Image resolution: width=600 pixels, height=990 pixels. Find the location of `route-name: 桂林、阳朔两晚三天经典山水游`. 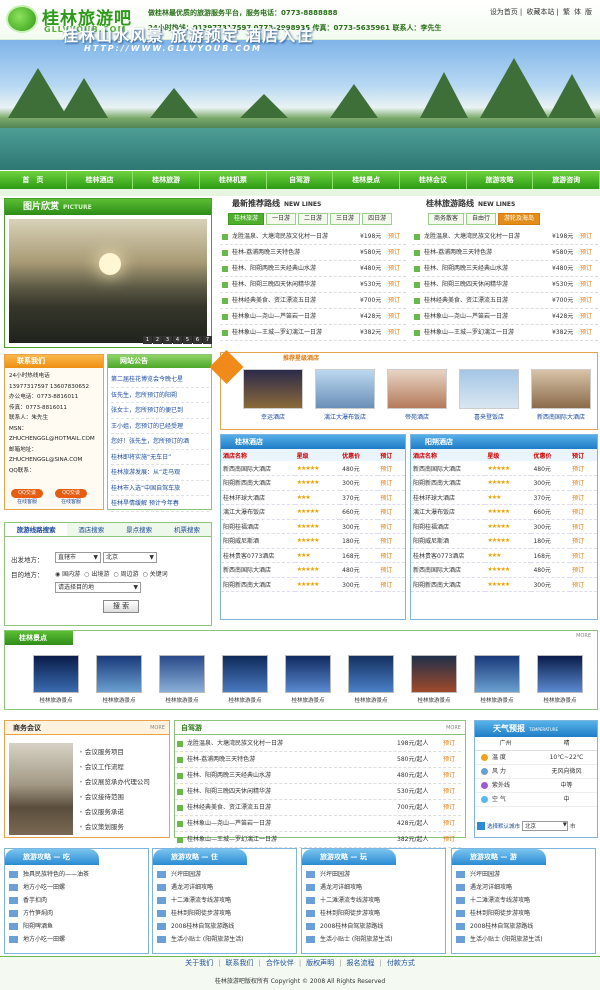

route-name: 桂林、阳朔两晚三天经典山水游 is located at coordinates (296, 268).